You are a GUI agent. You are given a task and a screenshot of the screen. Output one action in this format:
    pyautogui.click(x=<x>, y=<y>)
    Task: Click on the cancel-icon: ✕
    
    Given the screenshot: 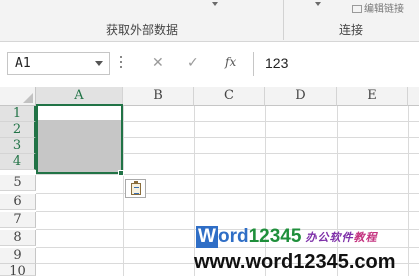 What is the action you would take?
    pyautogui.click(x=158, y=63)
    